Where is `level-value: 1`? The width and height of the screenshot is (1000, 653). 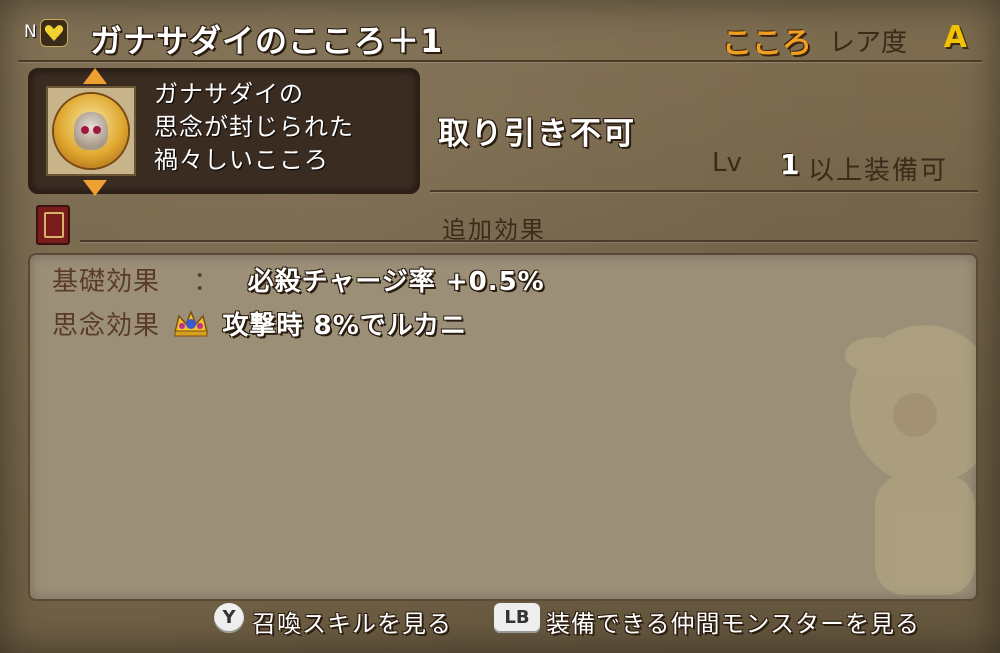
level-value: 1 is located at coordinates (790, 164).